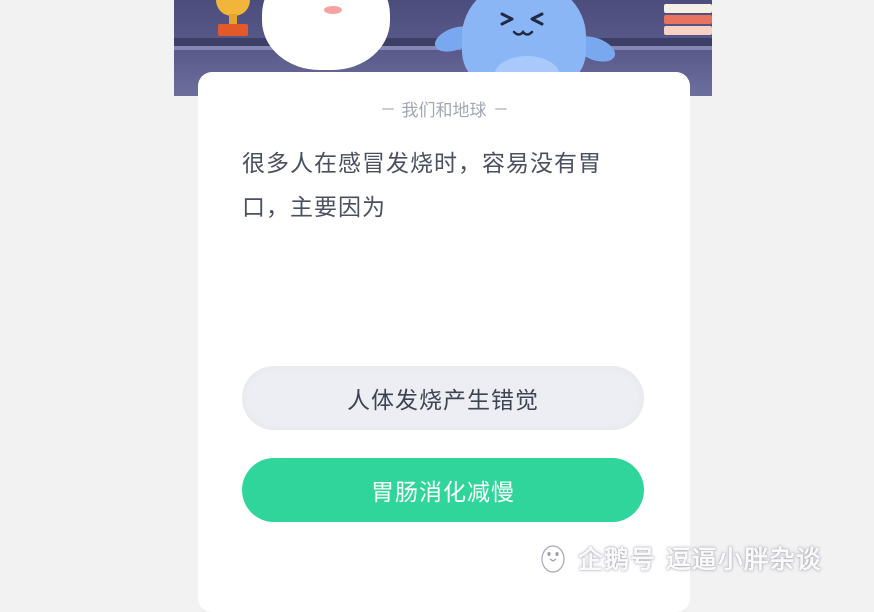 Image resolution: width=874 pixels, height=612 pixels. What do you see at coordinates (500, 108) in the screenshot?
I see `divider-right` at bounding box center [500, 108].